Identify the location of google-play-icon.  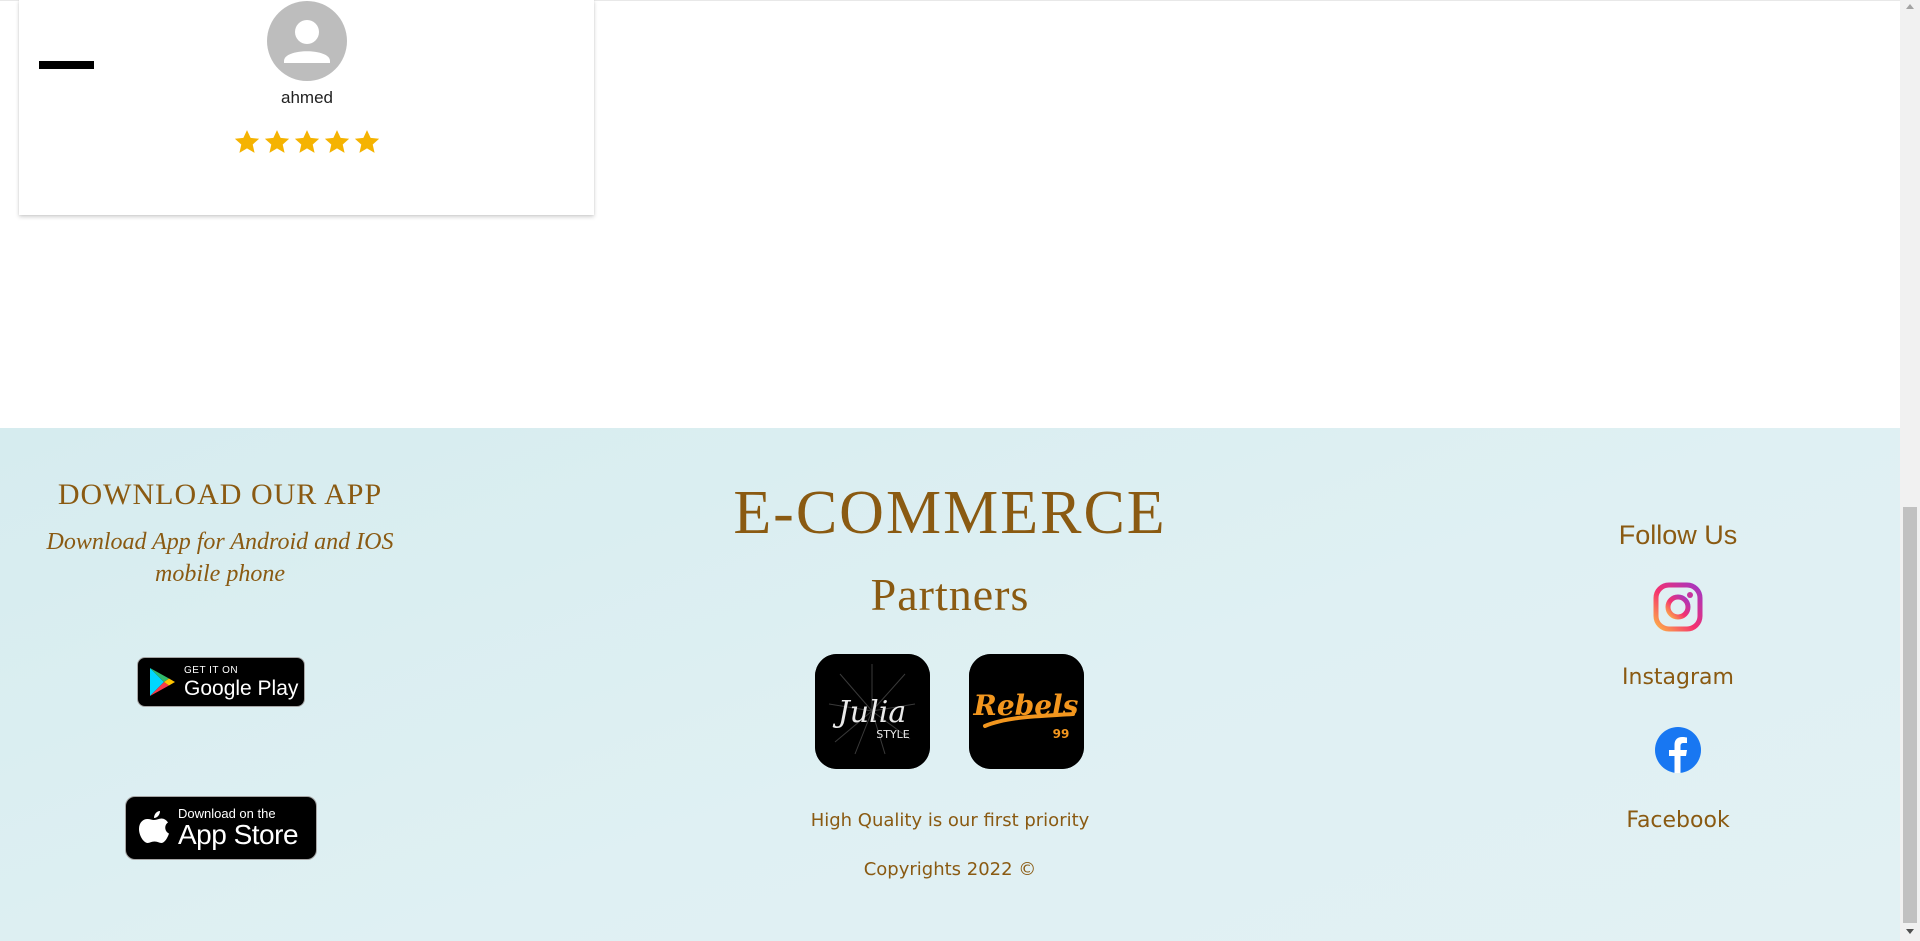
(162, 682).